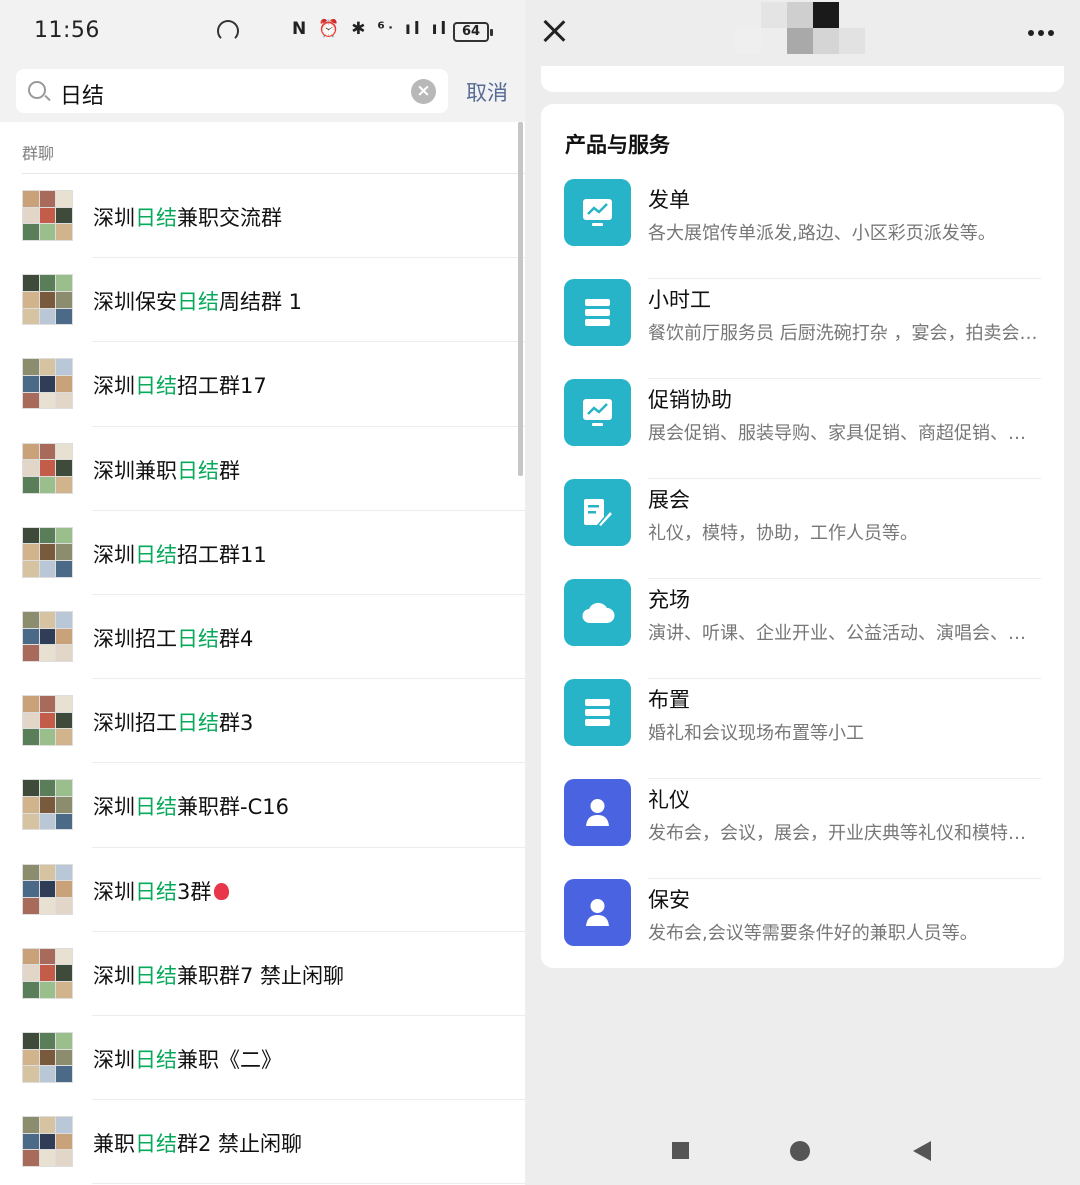 This screenshot has width=1080, height=1185. Describe the element at coordinates (802, 79) in the screenshot. I see `card-partial` at that location.